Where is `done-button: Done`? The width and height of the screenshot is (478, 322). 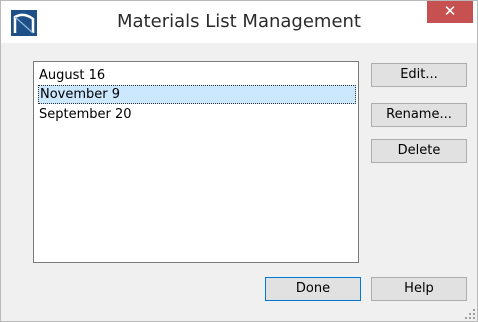
done-button: Done is located at coordinates (313, 289).